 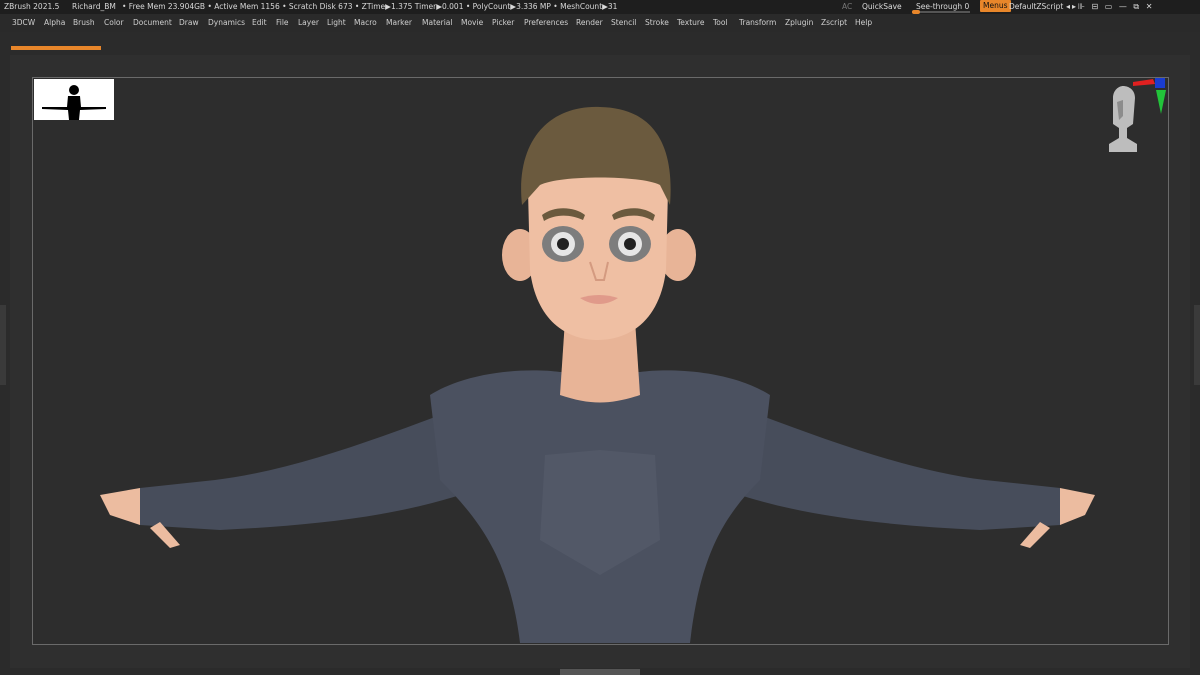 What do you see at coordinates (1197, 345) in the screenshot?
I see `right-tray-handle` at bounding box center [1197, 345].